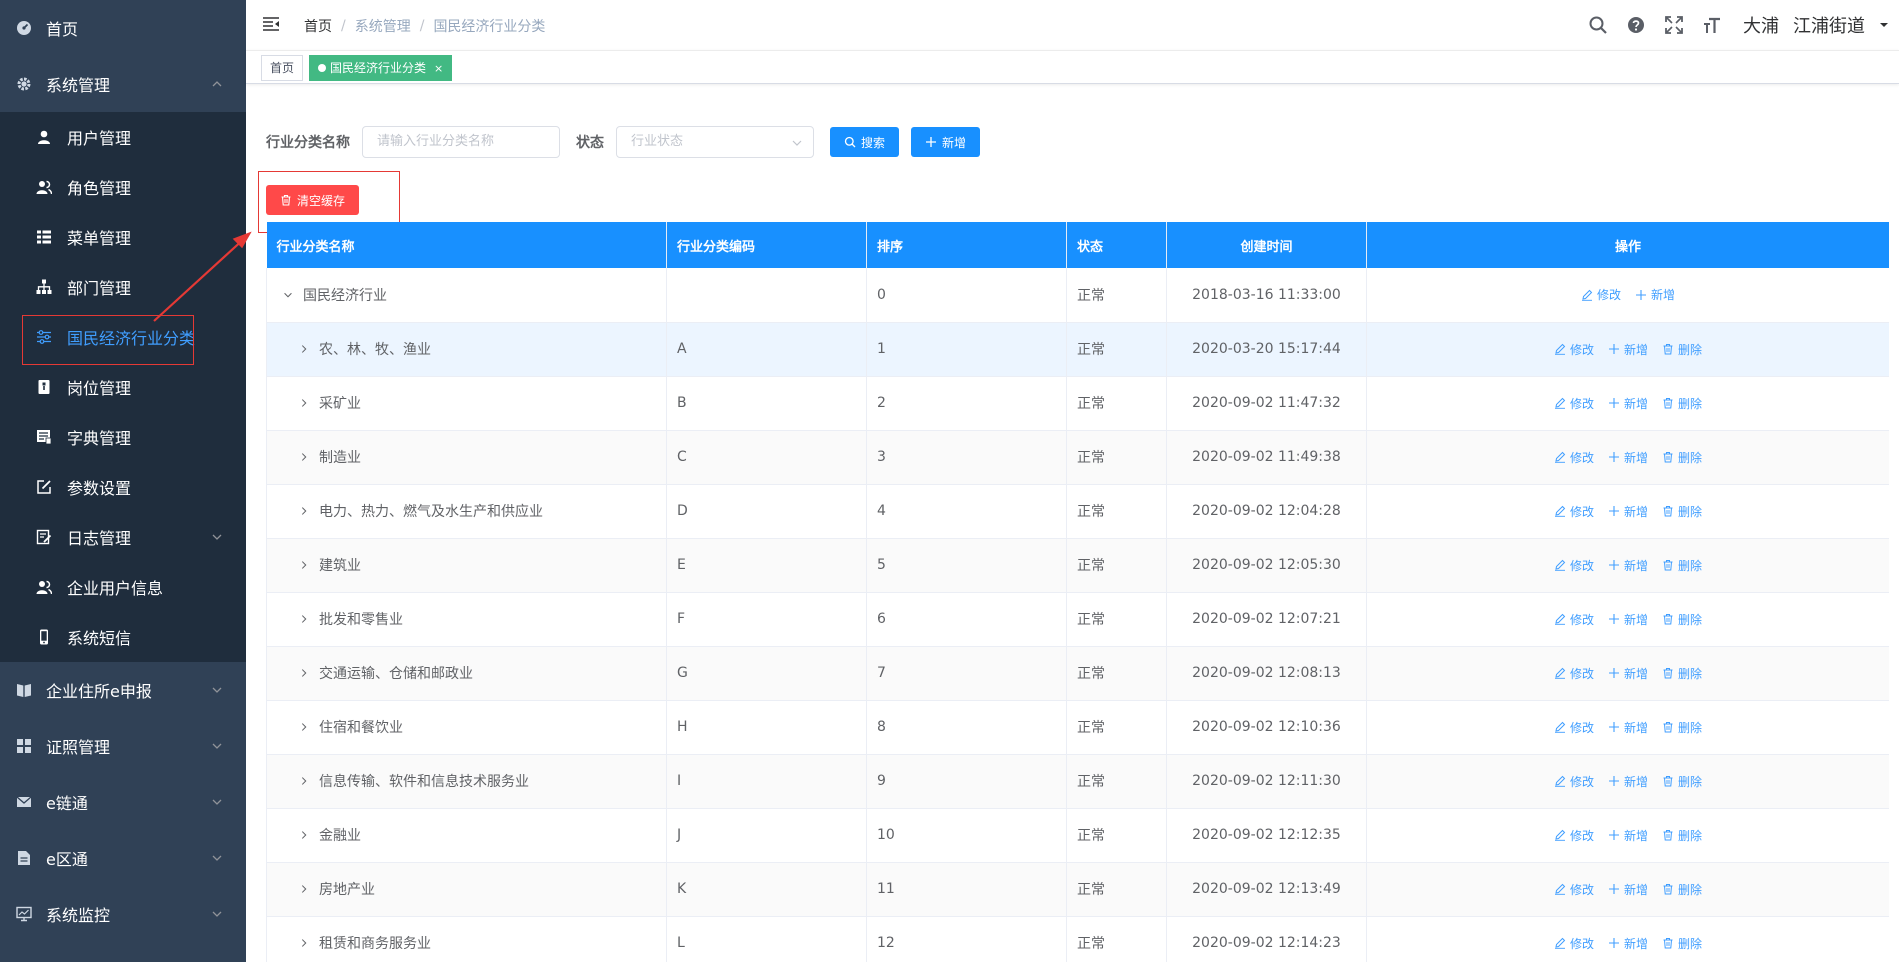 The height and width of the screenshot is (962, 1899). I want to click on sidebar-item-monitor: 系统监控, so click(123, 914).